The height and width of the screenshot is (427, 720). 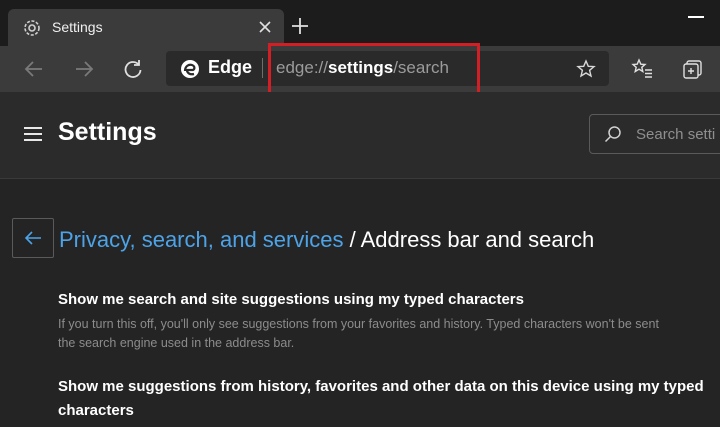 What do you see at coordinates (146, 27) in the screenshot?
I see `tab-settings: Settings` at bounding box center [146, 27].